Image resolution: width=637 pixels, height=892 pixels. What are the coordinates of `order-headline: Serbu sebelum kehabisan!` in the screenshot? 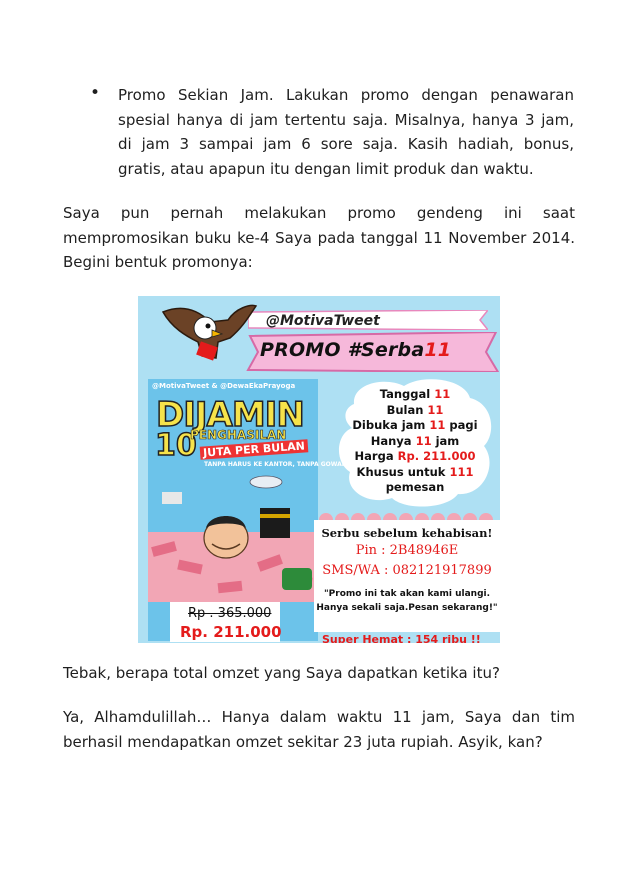 It's located at (407, 533).